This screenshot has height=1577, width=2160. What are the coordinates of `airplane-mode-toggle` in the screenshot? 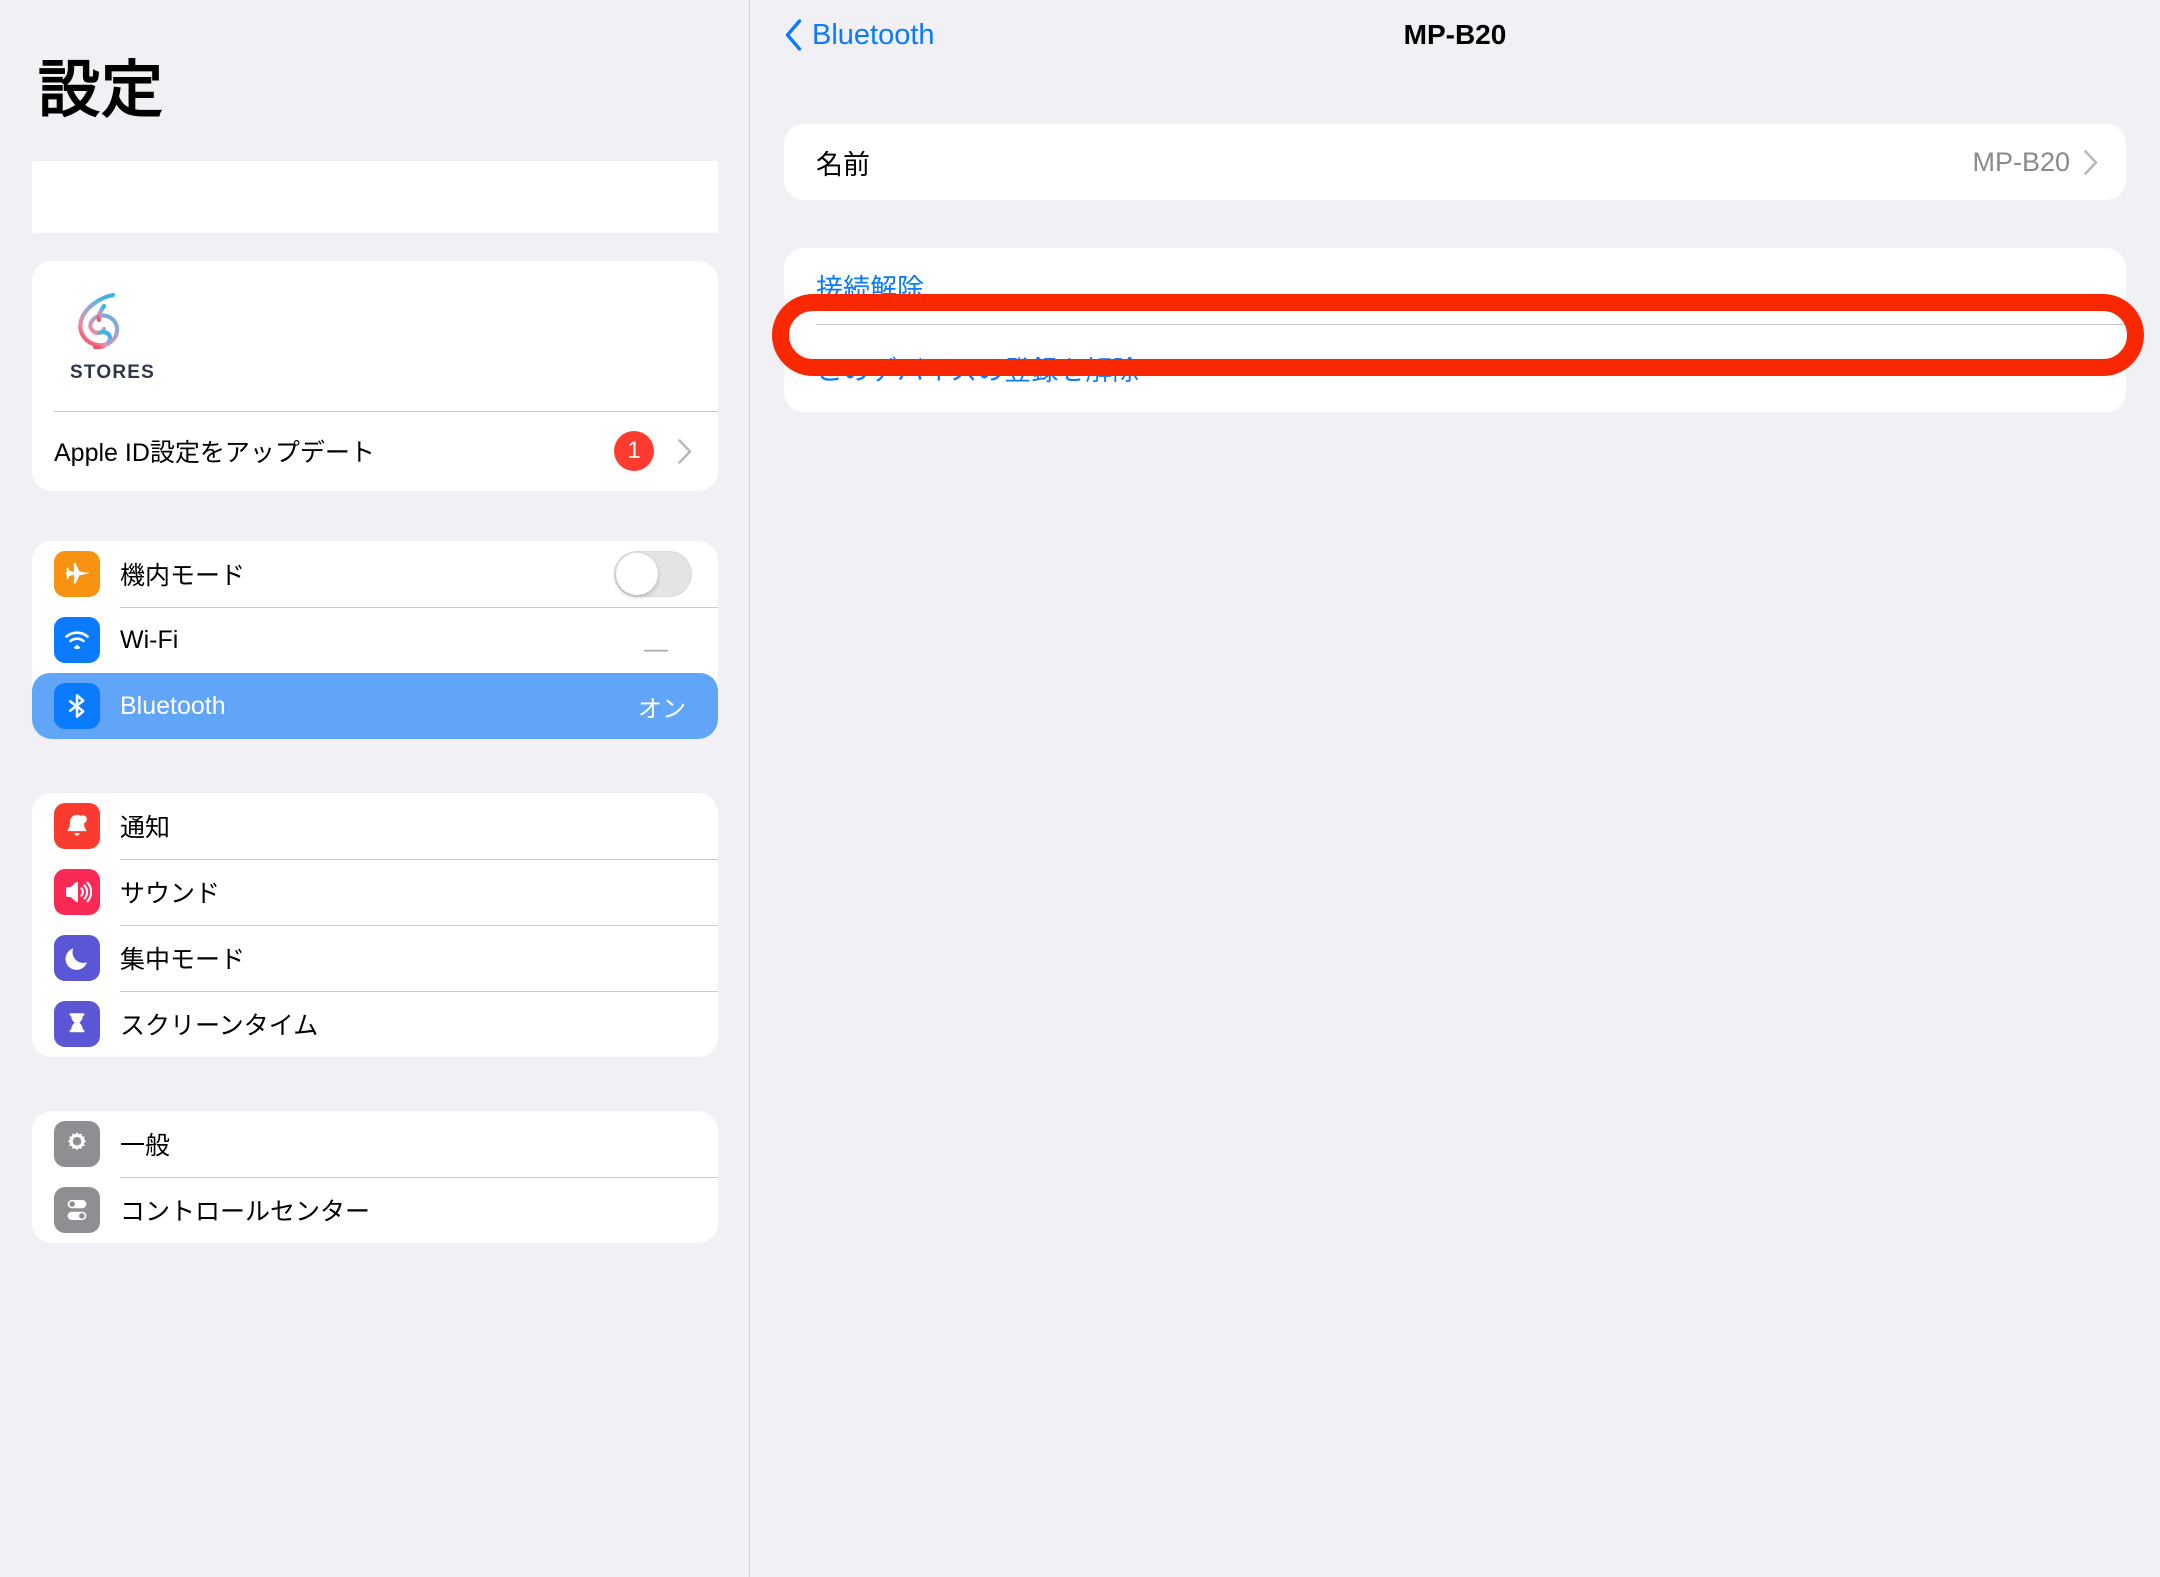 It's located at (653, 574).